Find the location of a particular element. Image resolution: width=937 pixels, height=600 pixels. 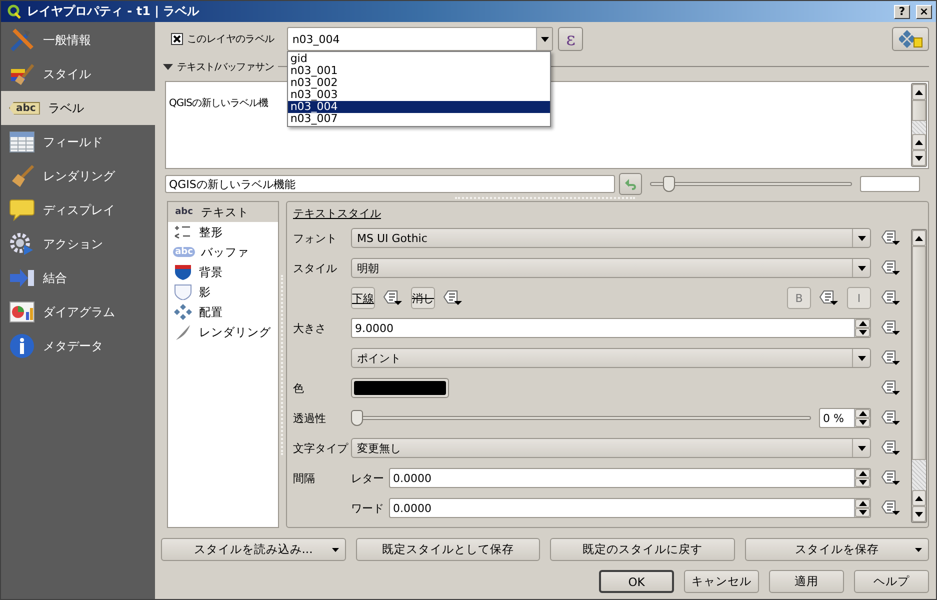

spin-box: 9.0000 is located at coordinates (611, 328).